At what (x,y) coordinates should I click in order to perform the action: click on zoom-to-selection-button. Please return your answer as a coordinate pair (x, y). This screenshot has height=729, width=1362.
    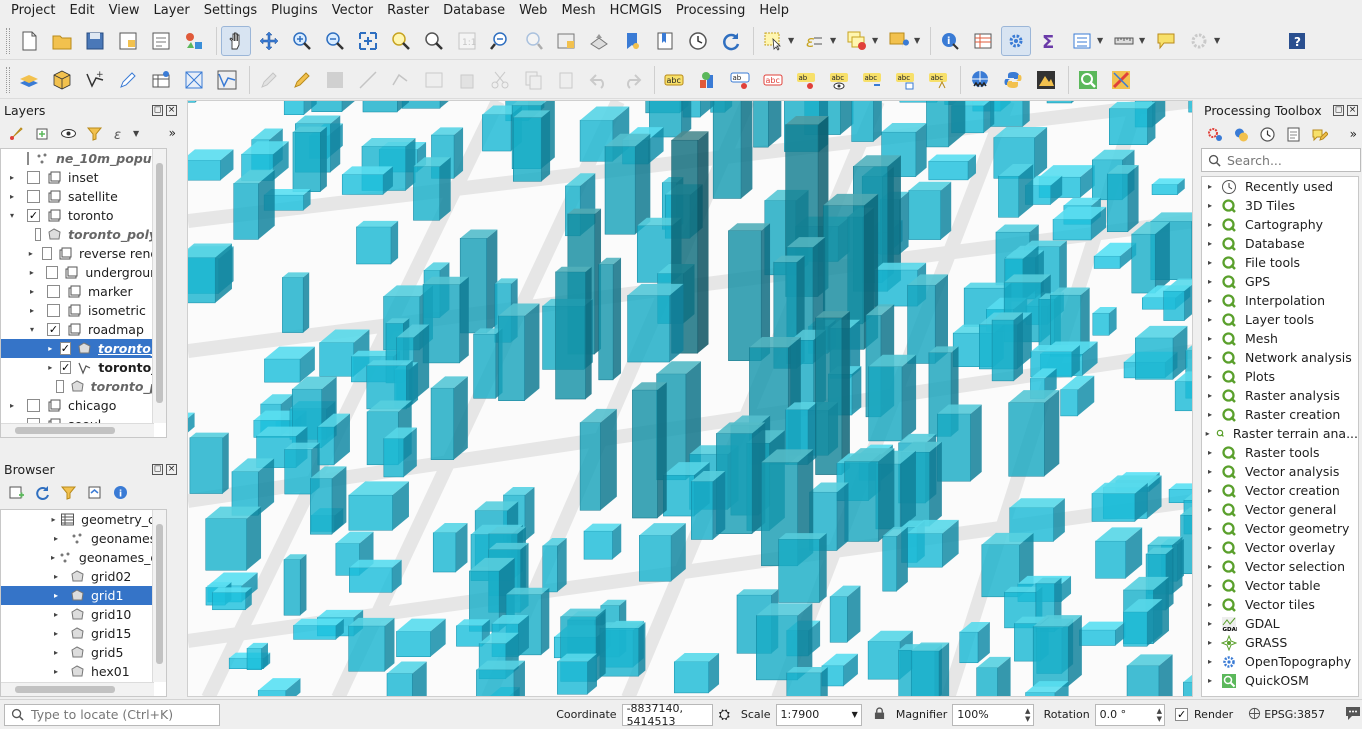
    Looking at the image, I should click on (401, 41).